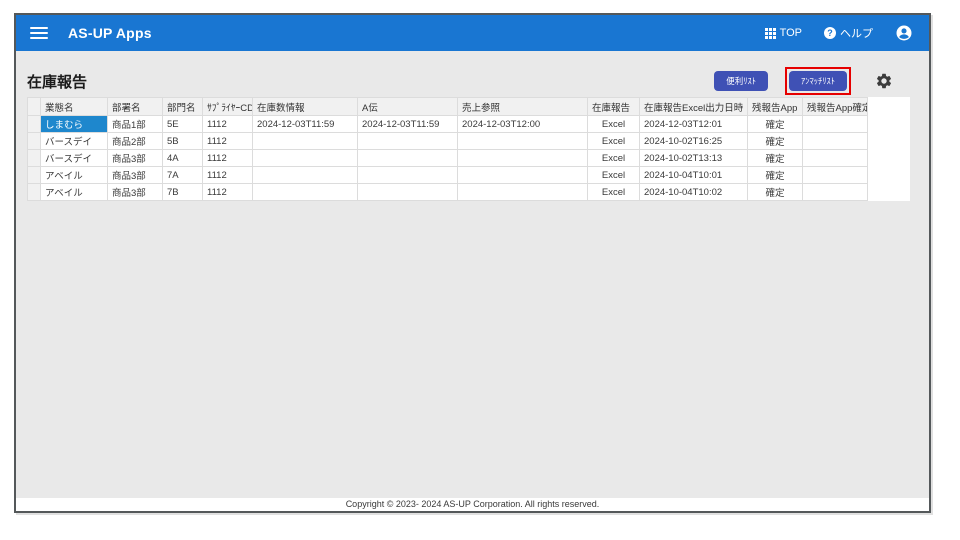  Describe the element at coordinates (693, 175) in the screenshot. I see `cell: 2024-10-04T10:01` at that location.